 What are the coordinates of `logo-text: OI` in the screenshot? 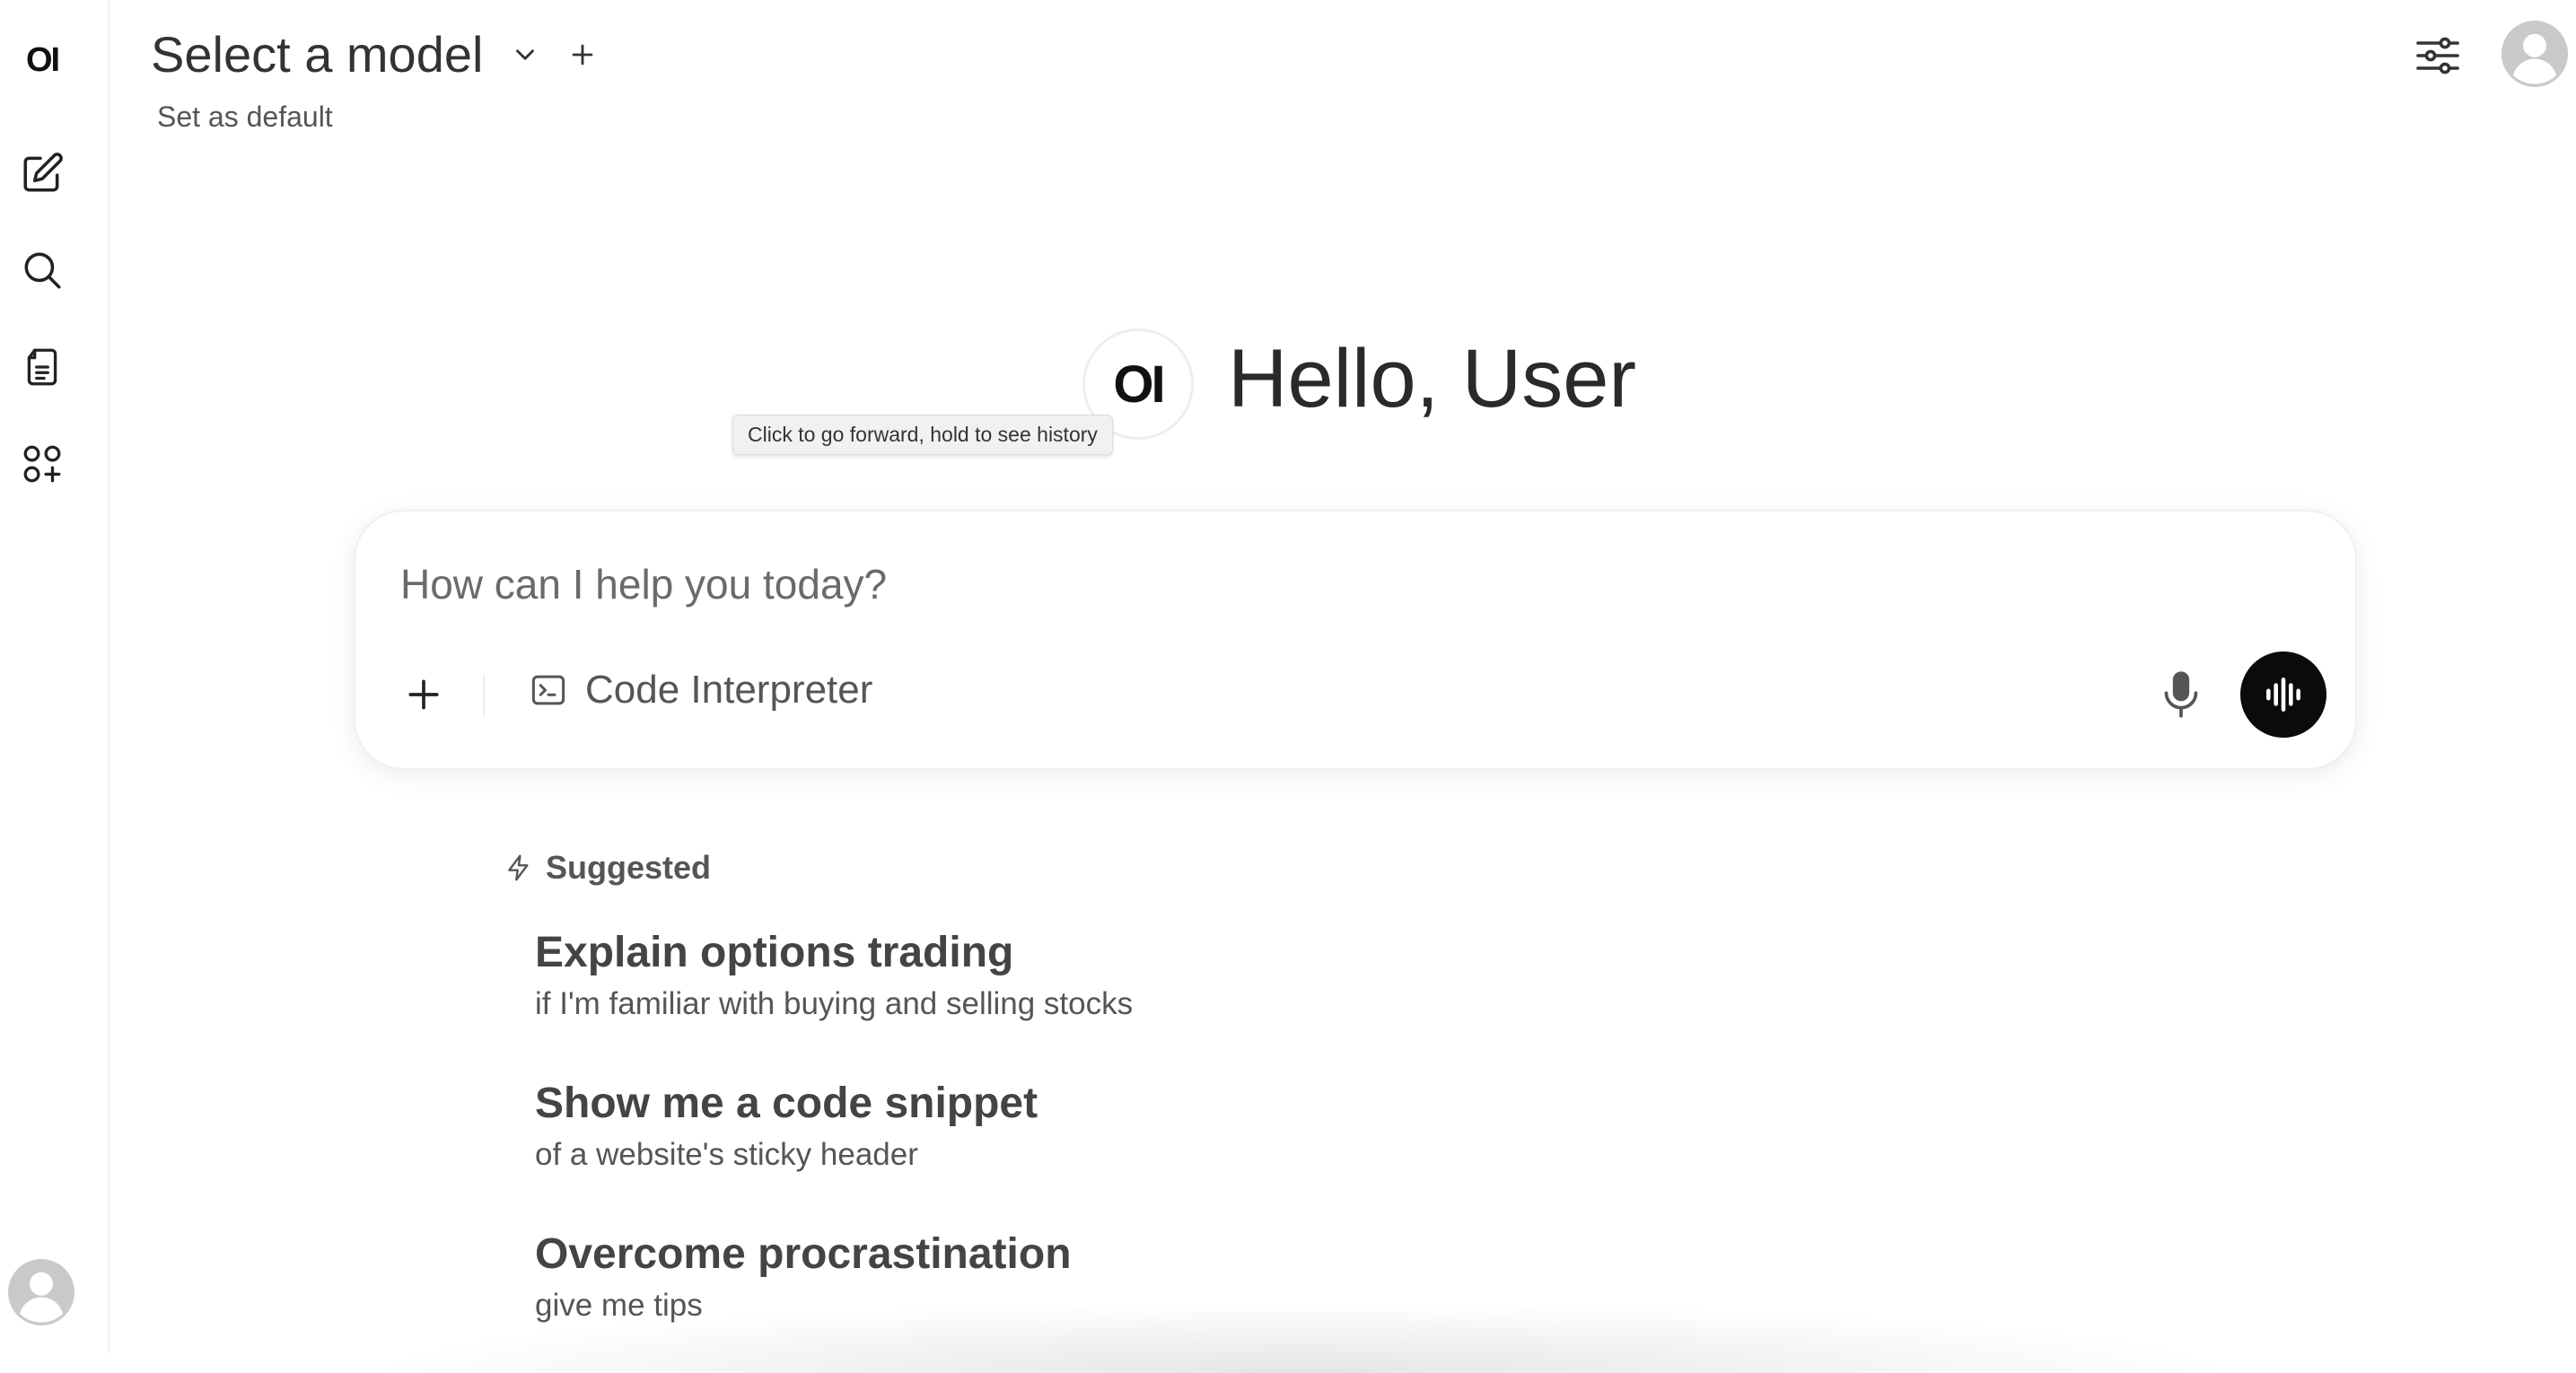 It's located at (42, 60).